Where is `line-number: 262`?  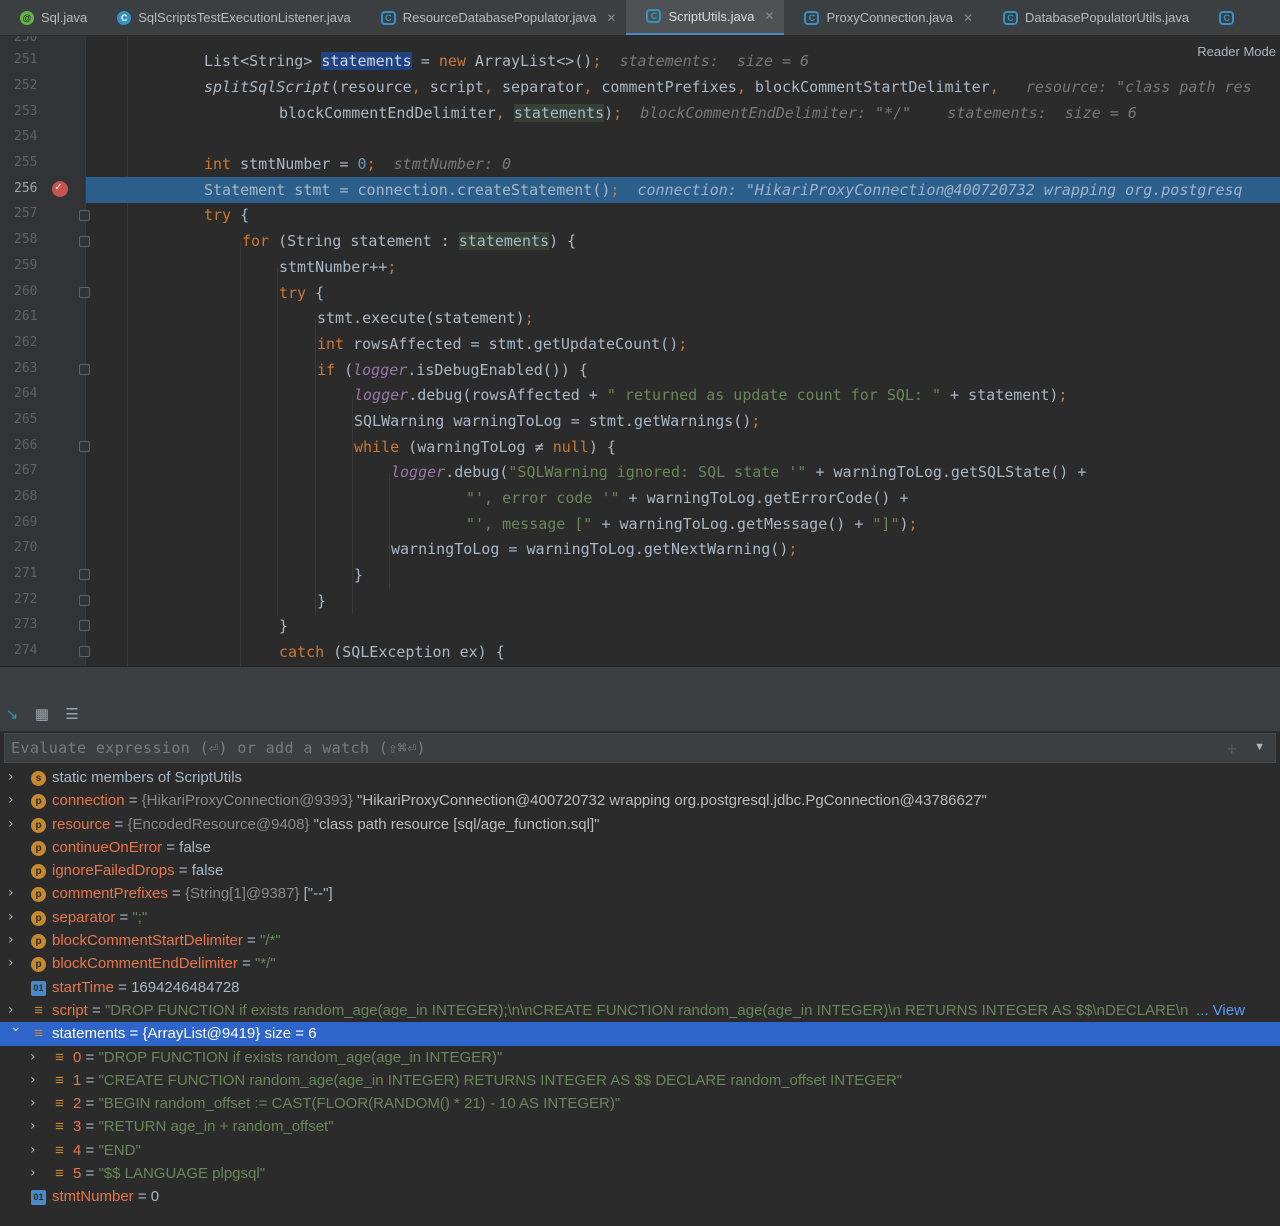 line-number: 262 is located at coordinates (26, 342).